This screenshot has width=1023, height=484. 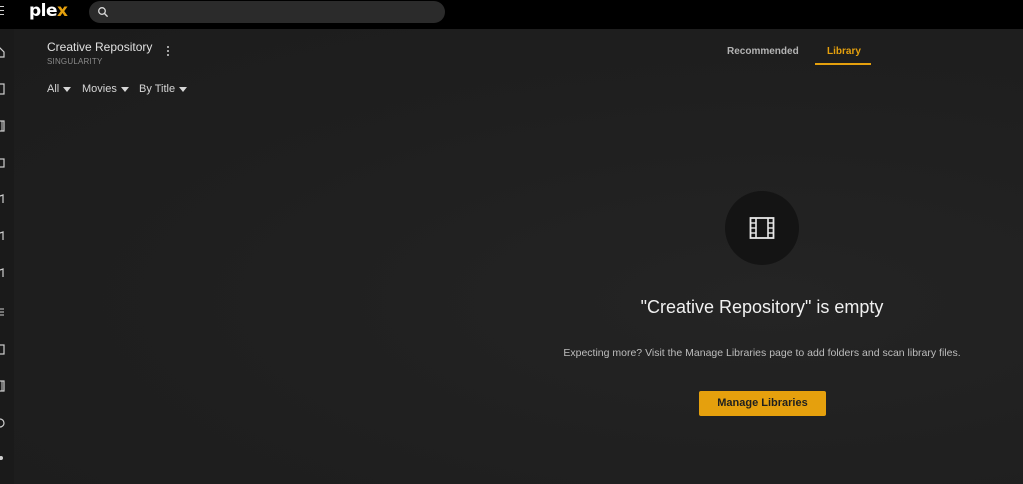 I want to click on plex-logo: plex, so click(x=48, y=11).